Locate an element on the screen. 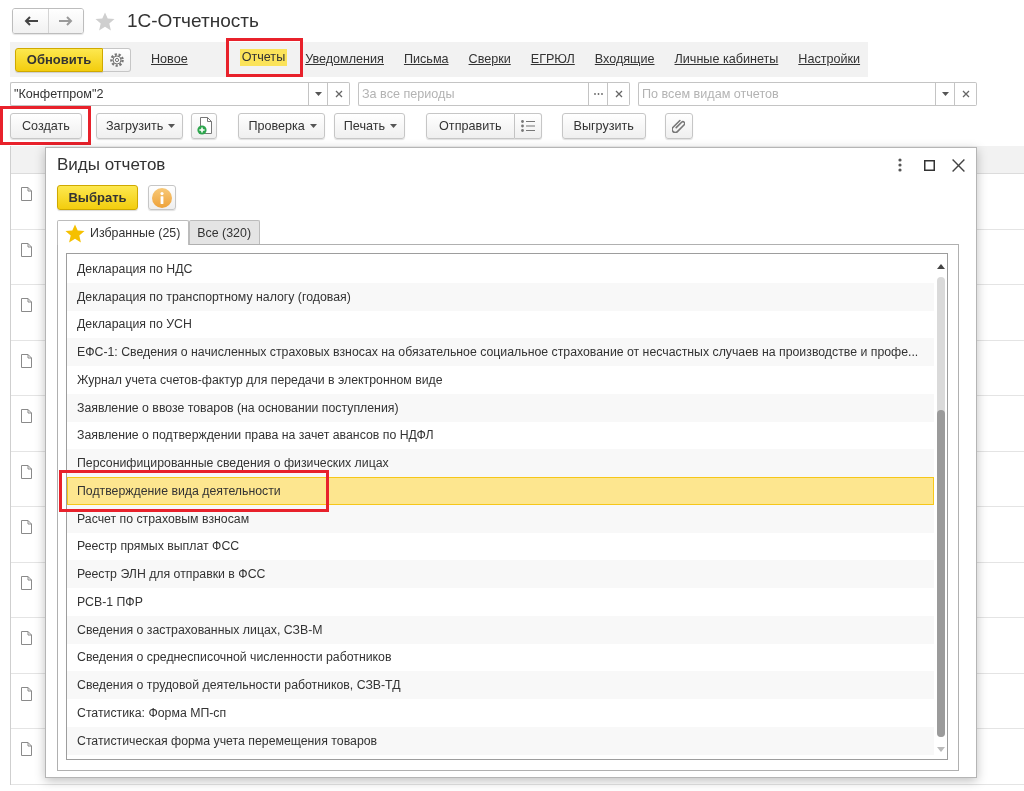 The height and width of the screenshot is (791, 1024). list-button is located at coordinates (528, 125).